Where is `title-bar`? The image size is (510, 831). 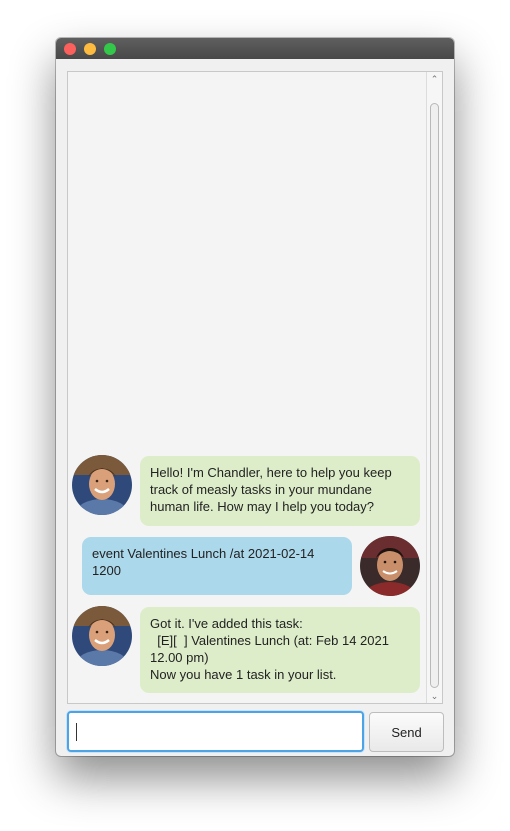 title-bar is located at coordinates (255, 48).